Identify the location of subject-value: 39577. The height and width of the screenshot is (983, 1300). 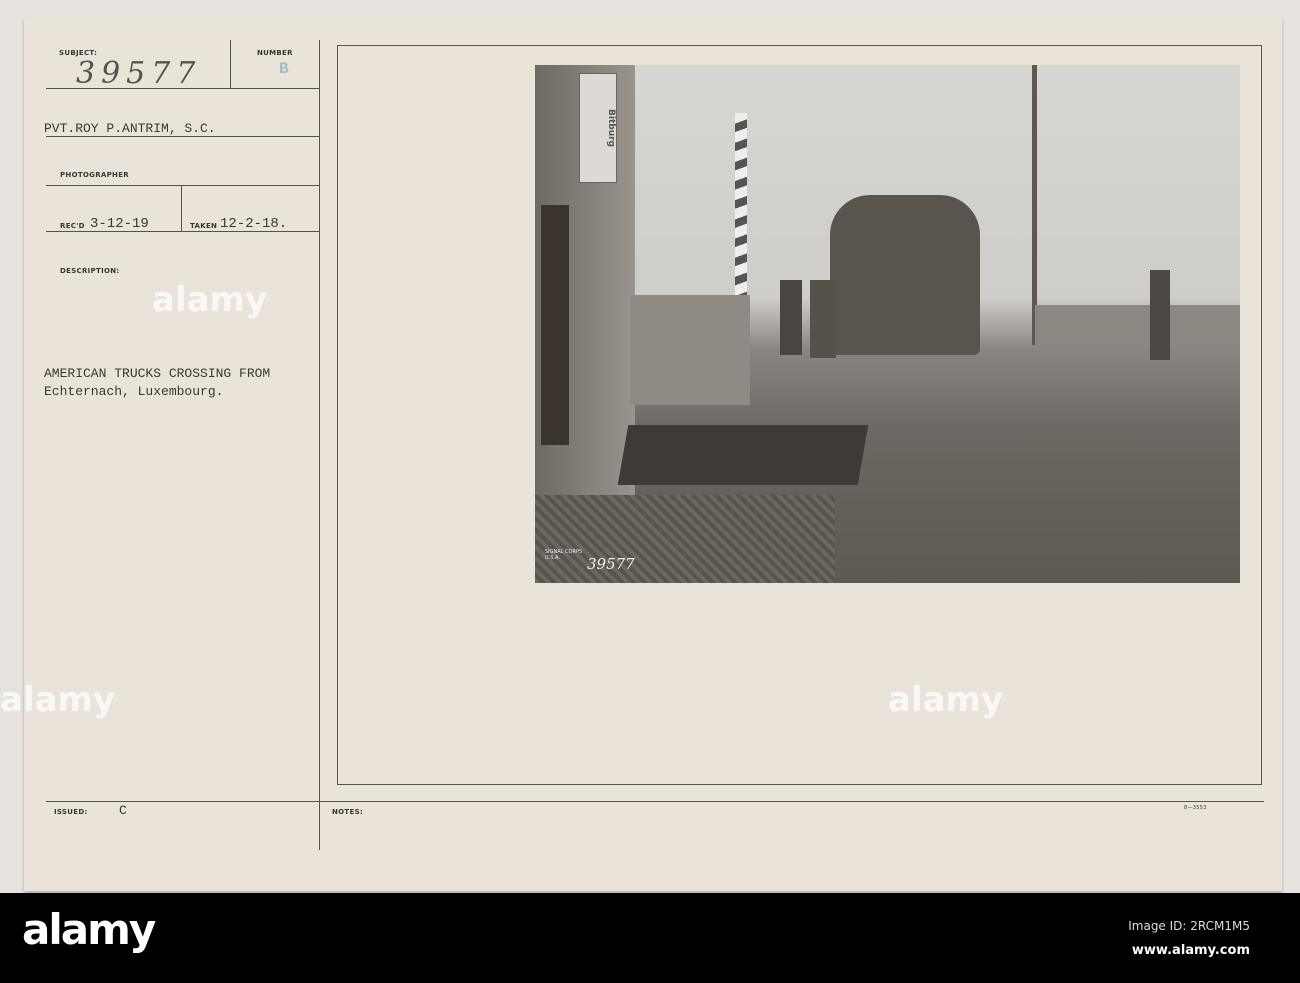
(139, 73).